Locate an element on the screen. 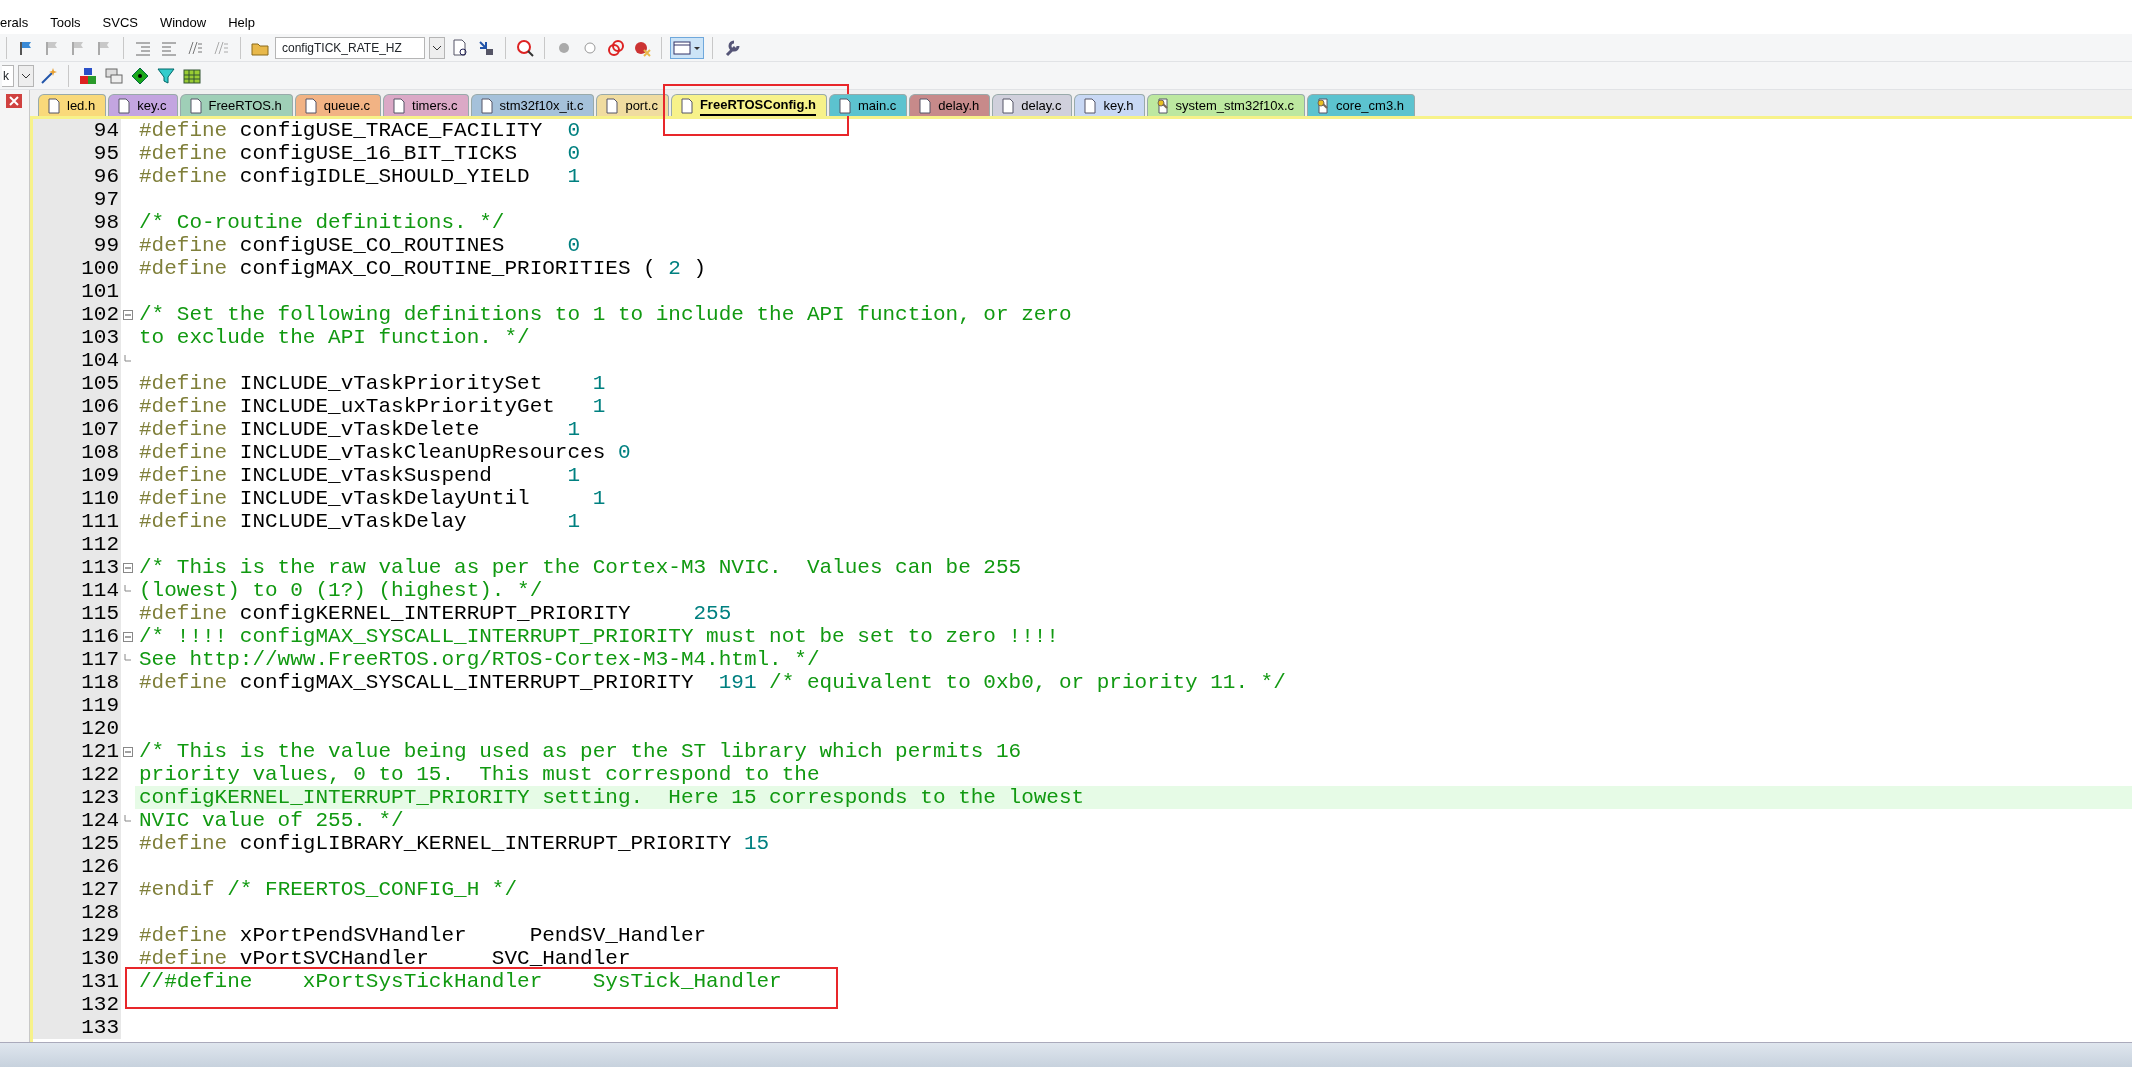 This screenshot has height=1067, width=2132. comment-icon is located at coordinates (195, 47).